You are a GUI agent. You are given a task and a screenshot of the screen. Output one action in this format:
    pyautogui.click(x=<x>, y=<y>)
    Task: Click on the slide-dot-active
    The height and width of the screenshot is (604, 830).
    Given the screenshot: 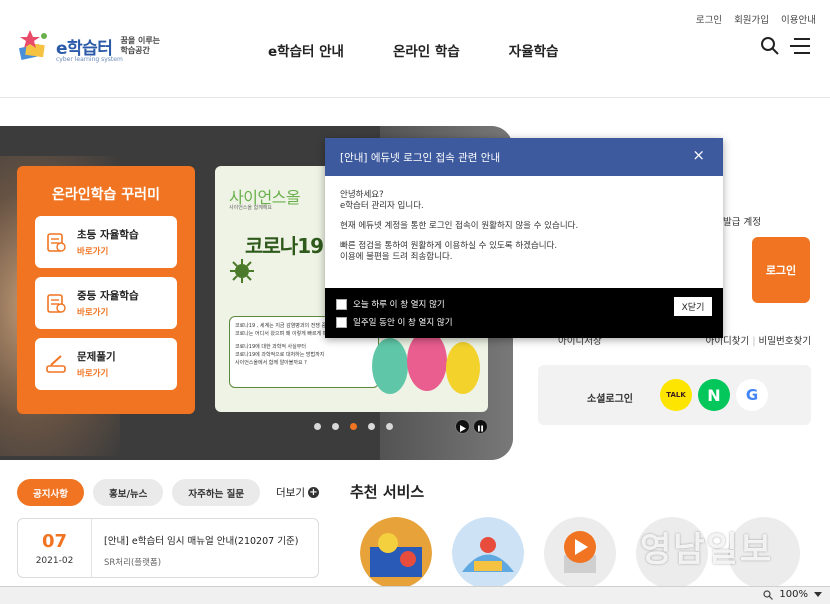 What is the action you would take?
    pyautogui.click(x=353, y=426)
    